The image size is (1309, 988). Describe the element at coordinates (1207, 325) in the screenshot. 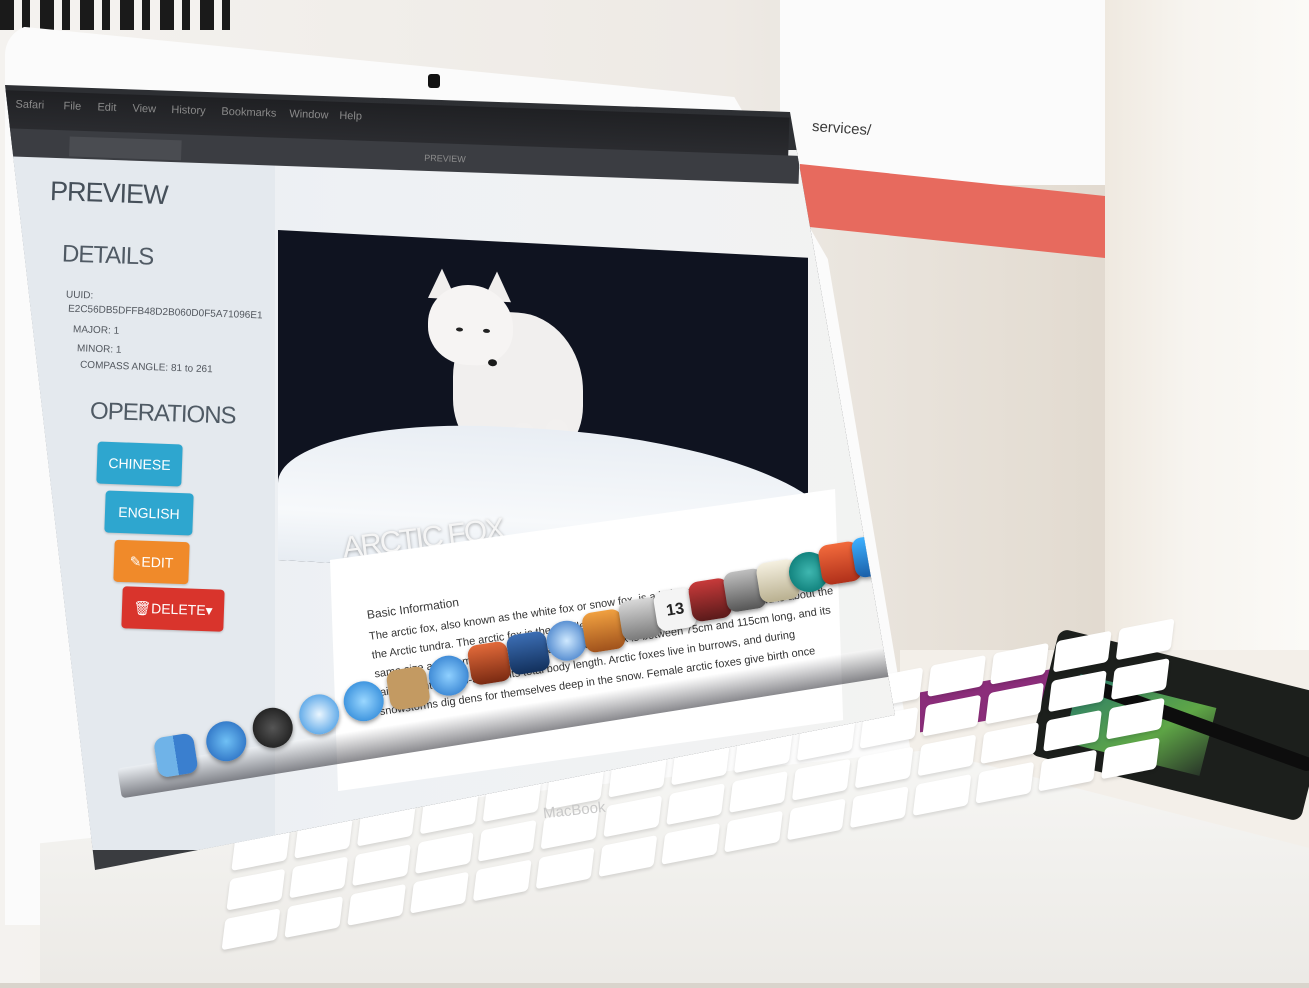

I see `background-pillar` at that location.